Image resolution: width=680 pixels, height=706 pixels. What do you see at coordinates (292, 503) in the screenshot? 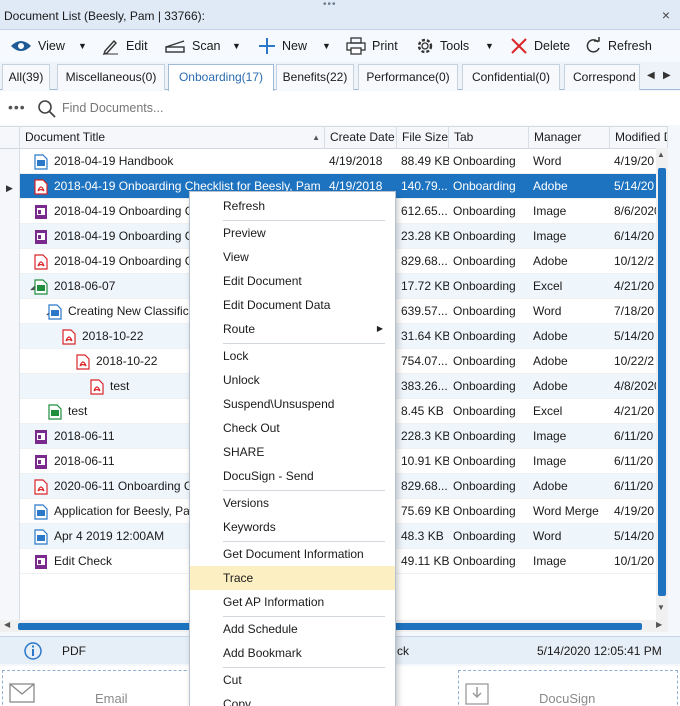
I see `menu-item-versions: Versions` at bounding box center [292, 503].